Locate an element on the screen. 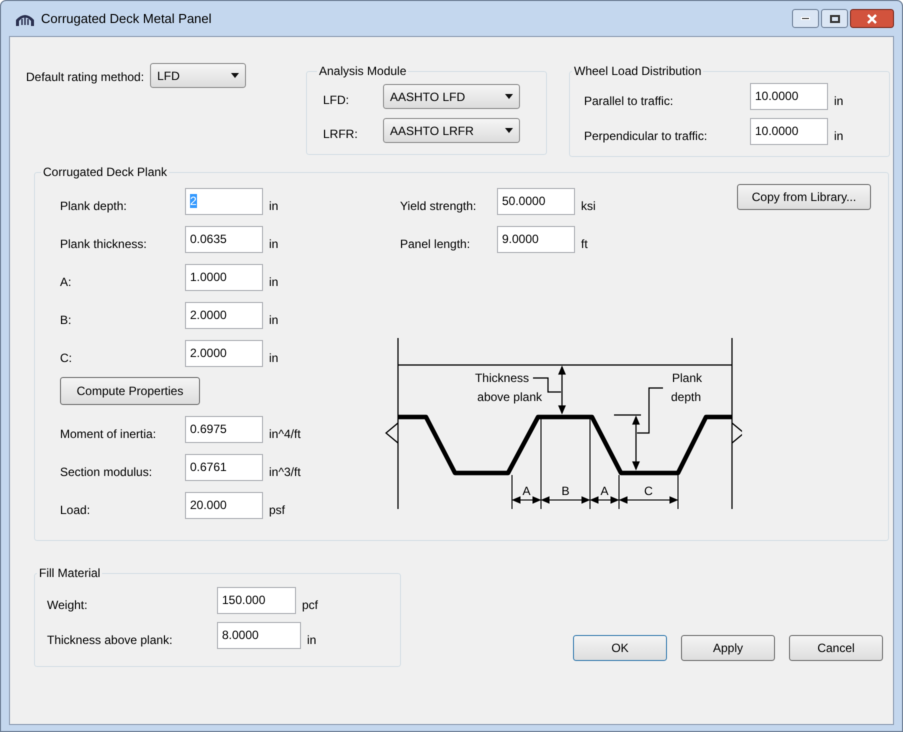 The image size is (903, 732). unit-label: pcf is located at coordinates (310, 605).